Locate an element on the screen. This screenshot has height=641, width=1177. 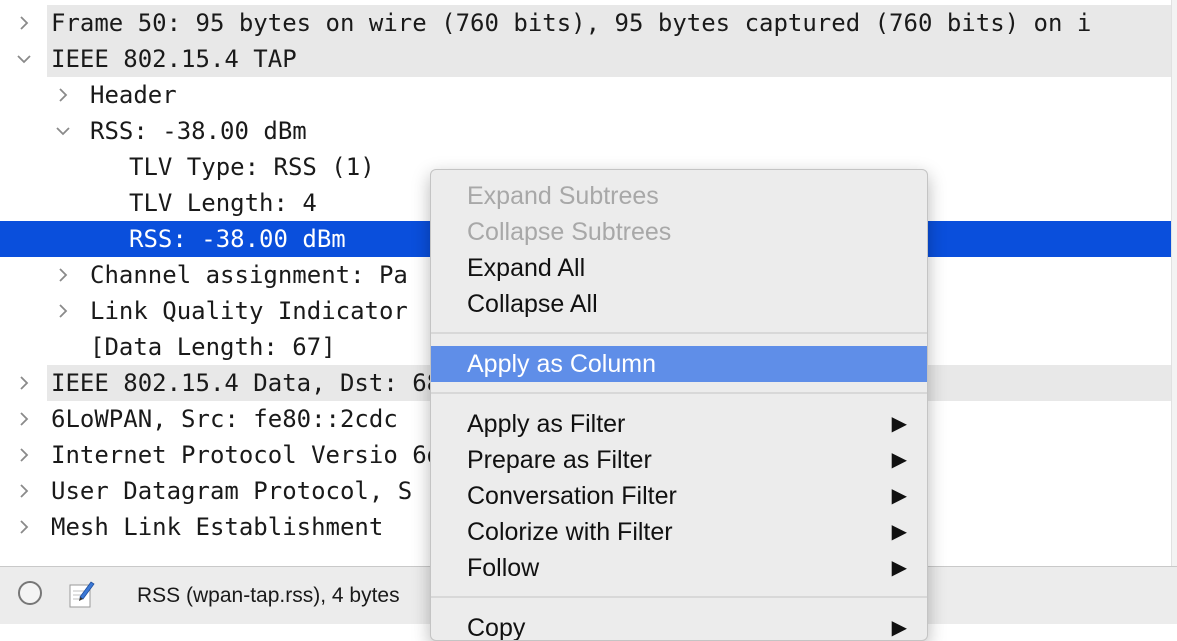
menu-item-copy: Copy ▶ is located at coordinates (679, 625).